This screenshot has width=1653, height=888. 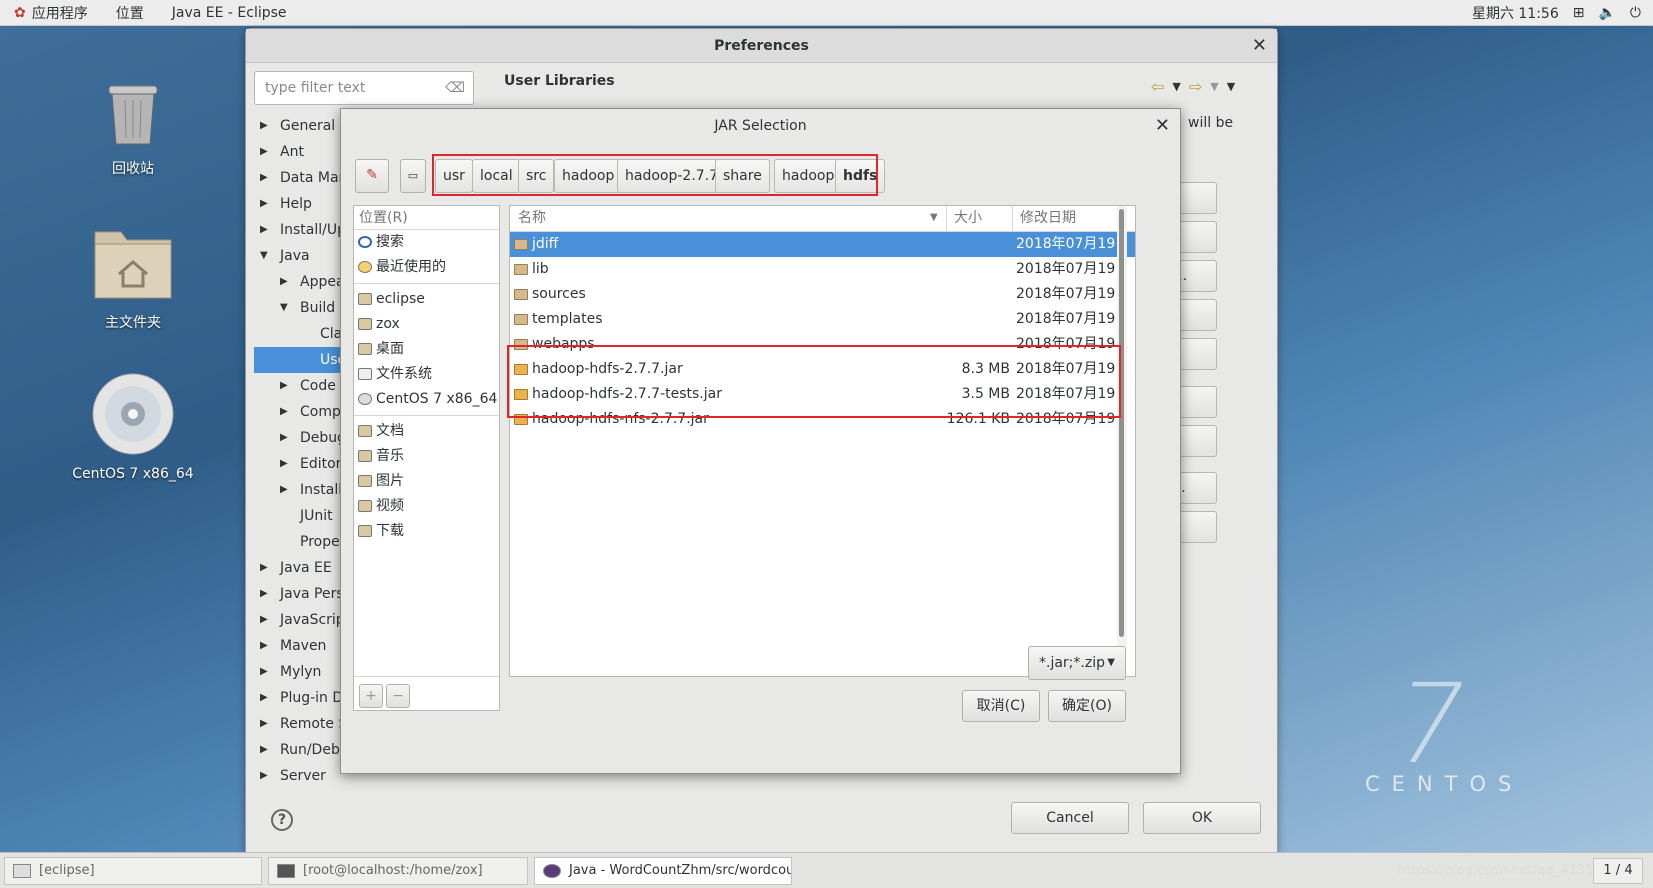 I want to click on jar-titlebar: JAR Selection ✕, so click(x=760, y=126).